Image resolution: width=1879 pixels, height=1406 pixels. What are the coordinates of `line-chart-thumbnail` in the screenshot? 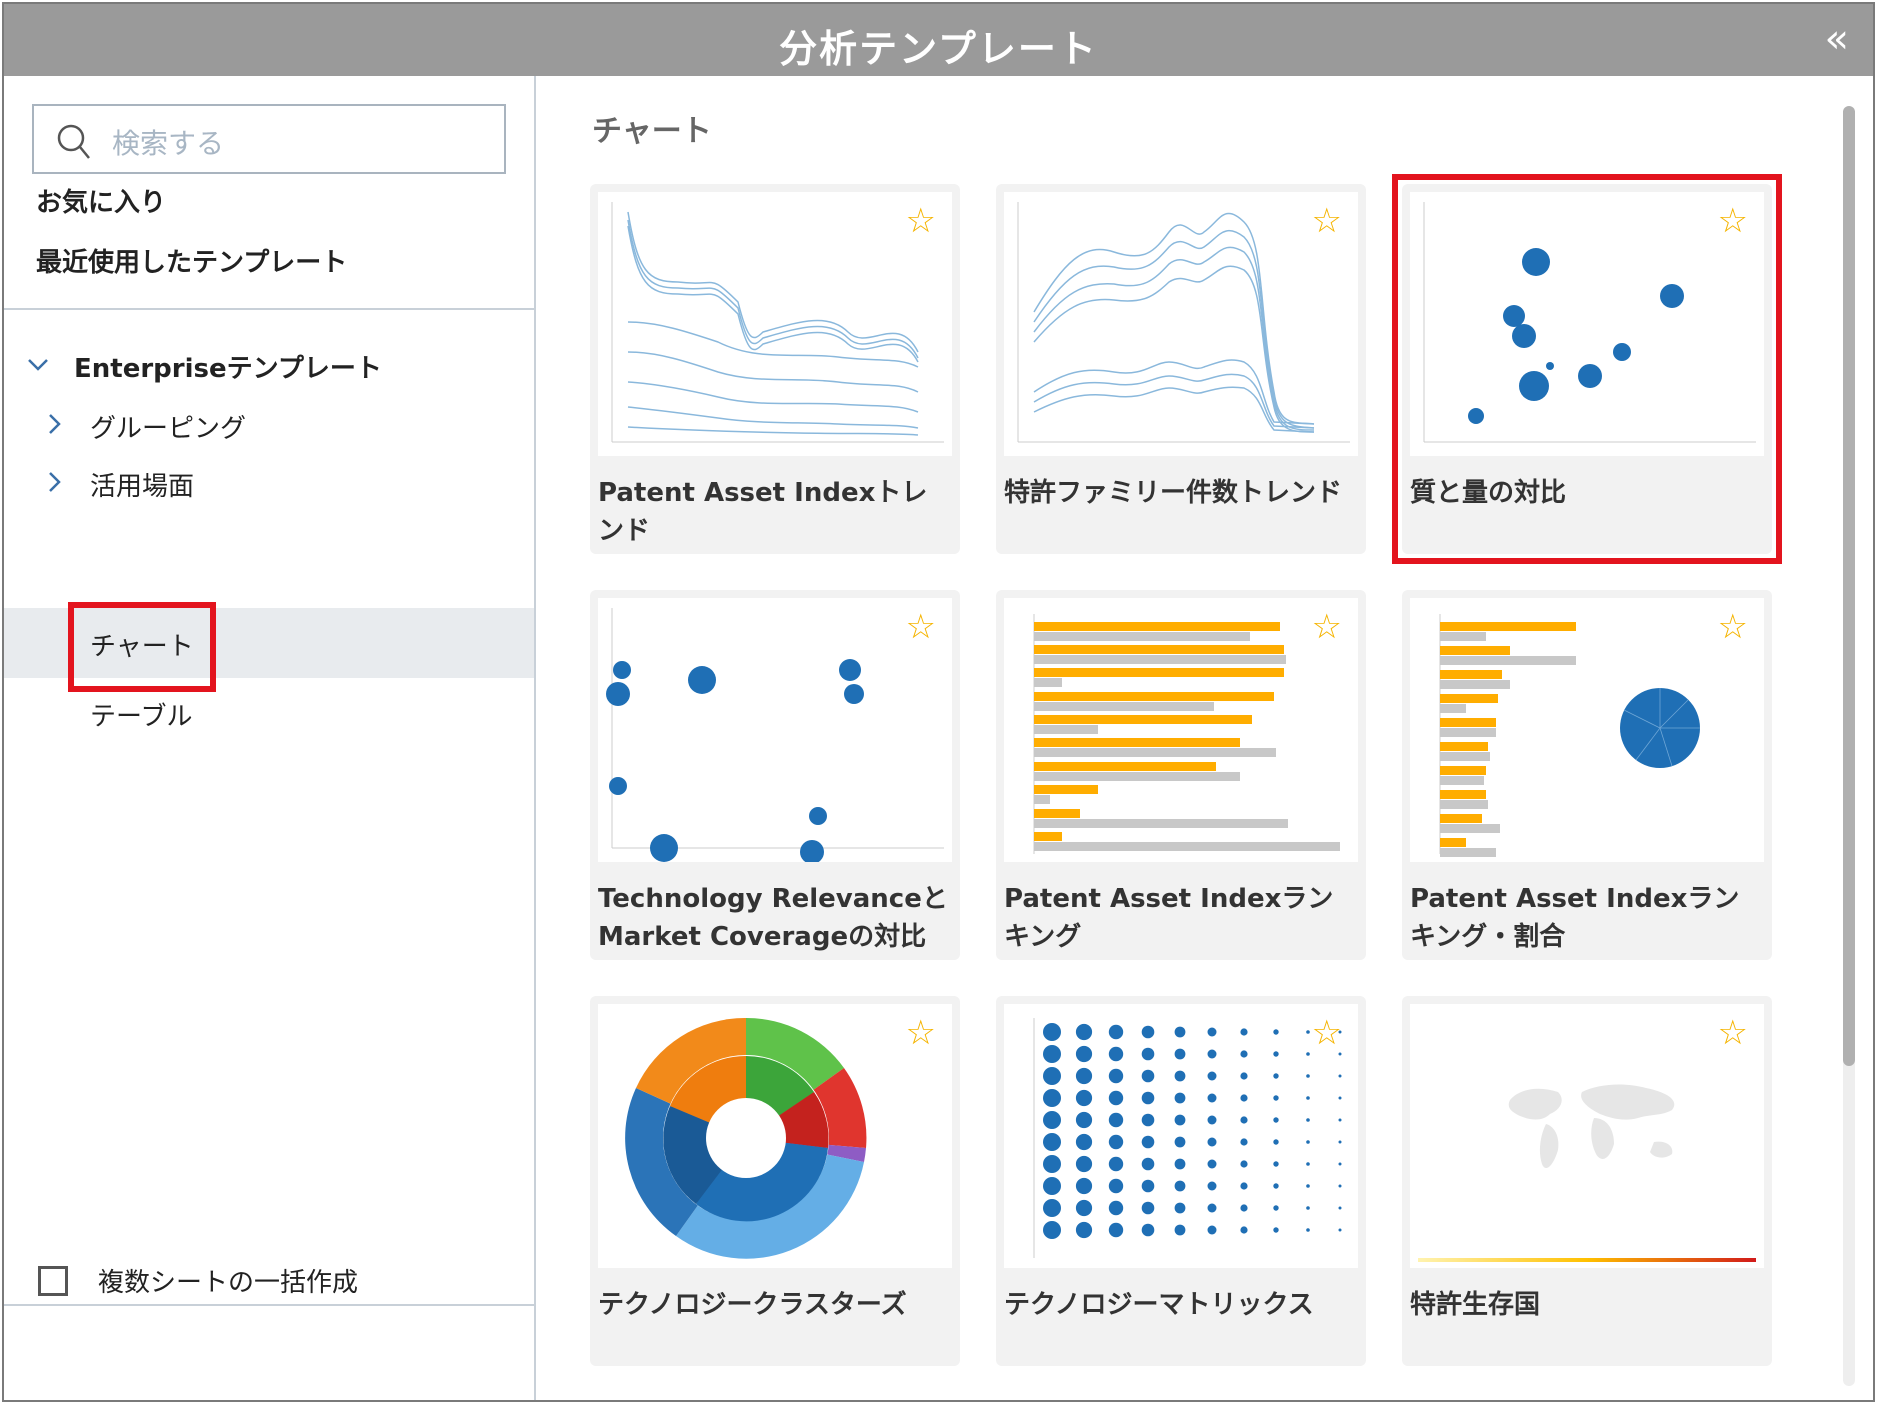 It's located at (1183, 322).